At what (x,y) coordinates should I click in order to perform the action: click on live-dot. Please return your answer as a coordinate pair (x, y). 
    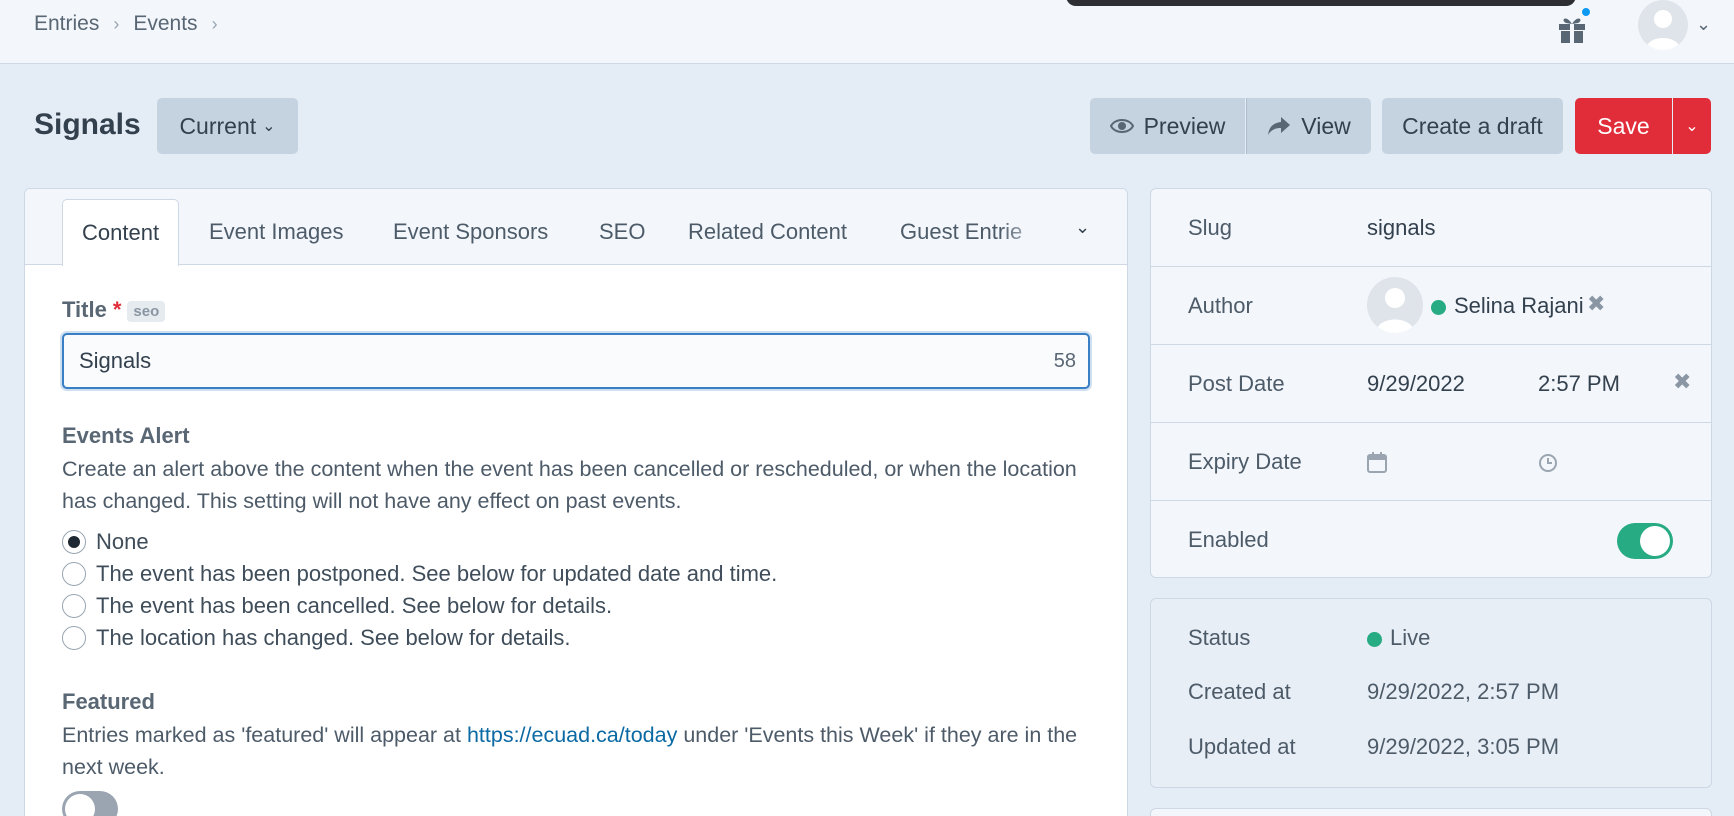
    Looking at the image, I should click on (1374, 639).